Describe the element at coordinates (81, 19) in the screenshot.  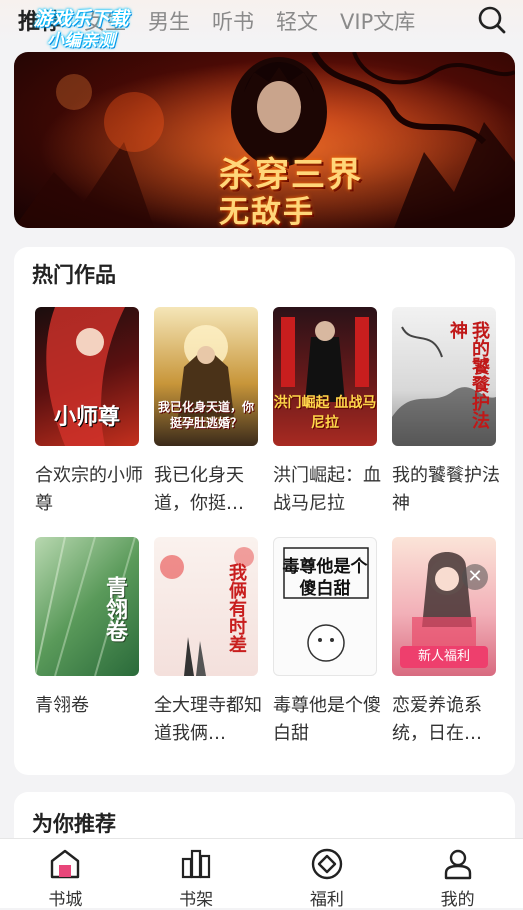
I see `watermark-line1: 游戏乐下载` at that location.